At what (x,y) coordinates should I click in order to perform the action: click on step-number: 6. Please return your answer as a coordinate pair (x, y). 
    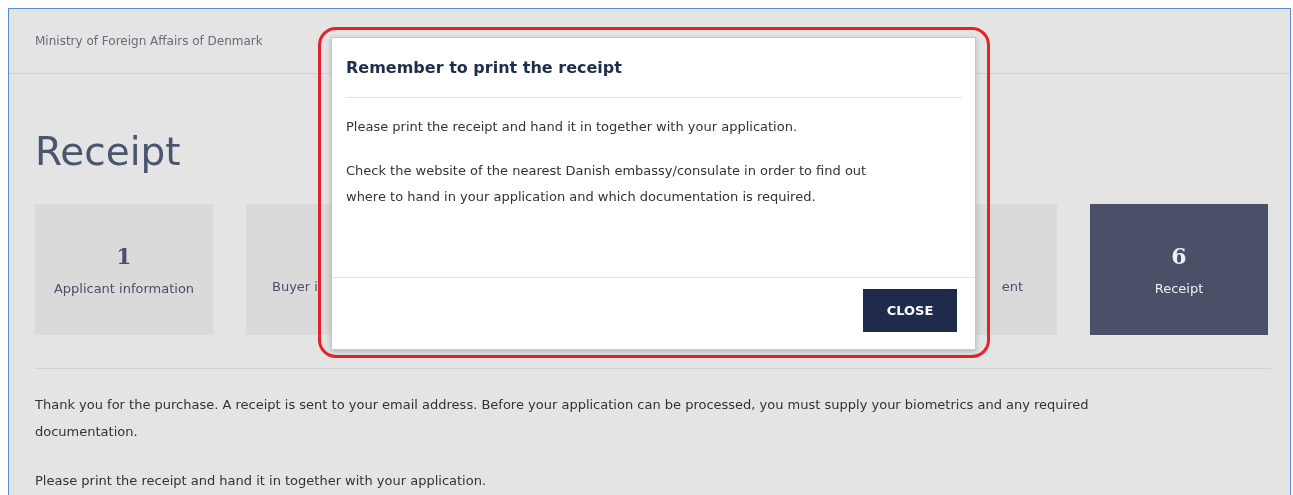
    Looking at the image, I should click on (1179, 256).